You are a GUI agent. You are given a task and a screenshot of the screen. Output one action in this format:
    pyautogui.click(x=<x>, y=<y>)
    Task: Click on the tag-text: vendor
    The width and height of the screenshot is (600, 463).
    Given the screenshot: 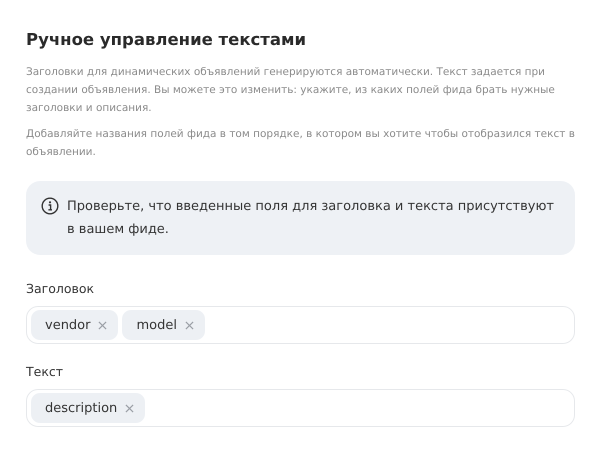 What is the action you would take?
    pyautogui.click(x=67, y=325)
    